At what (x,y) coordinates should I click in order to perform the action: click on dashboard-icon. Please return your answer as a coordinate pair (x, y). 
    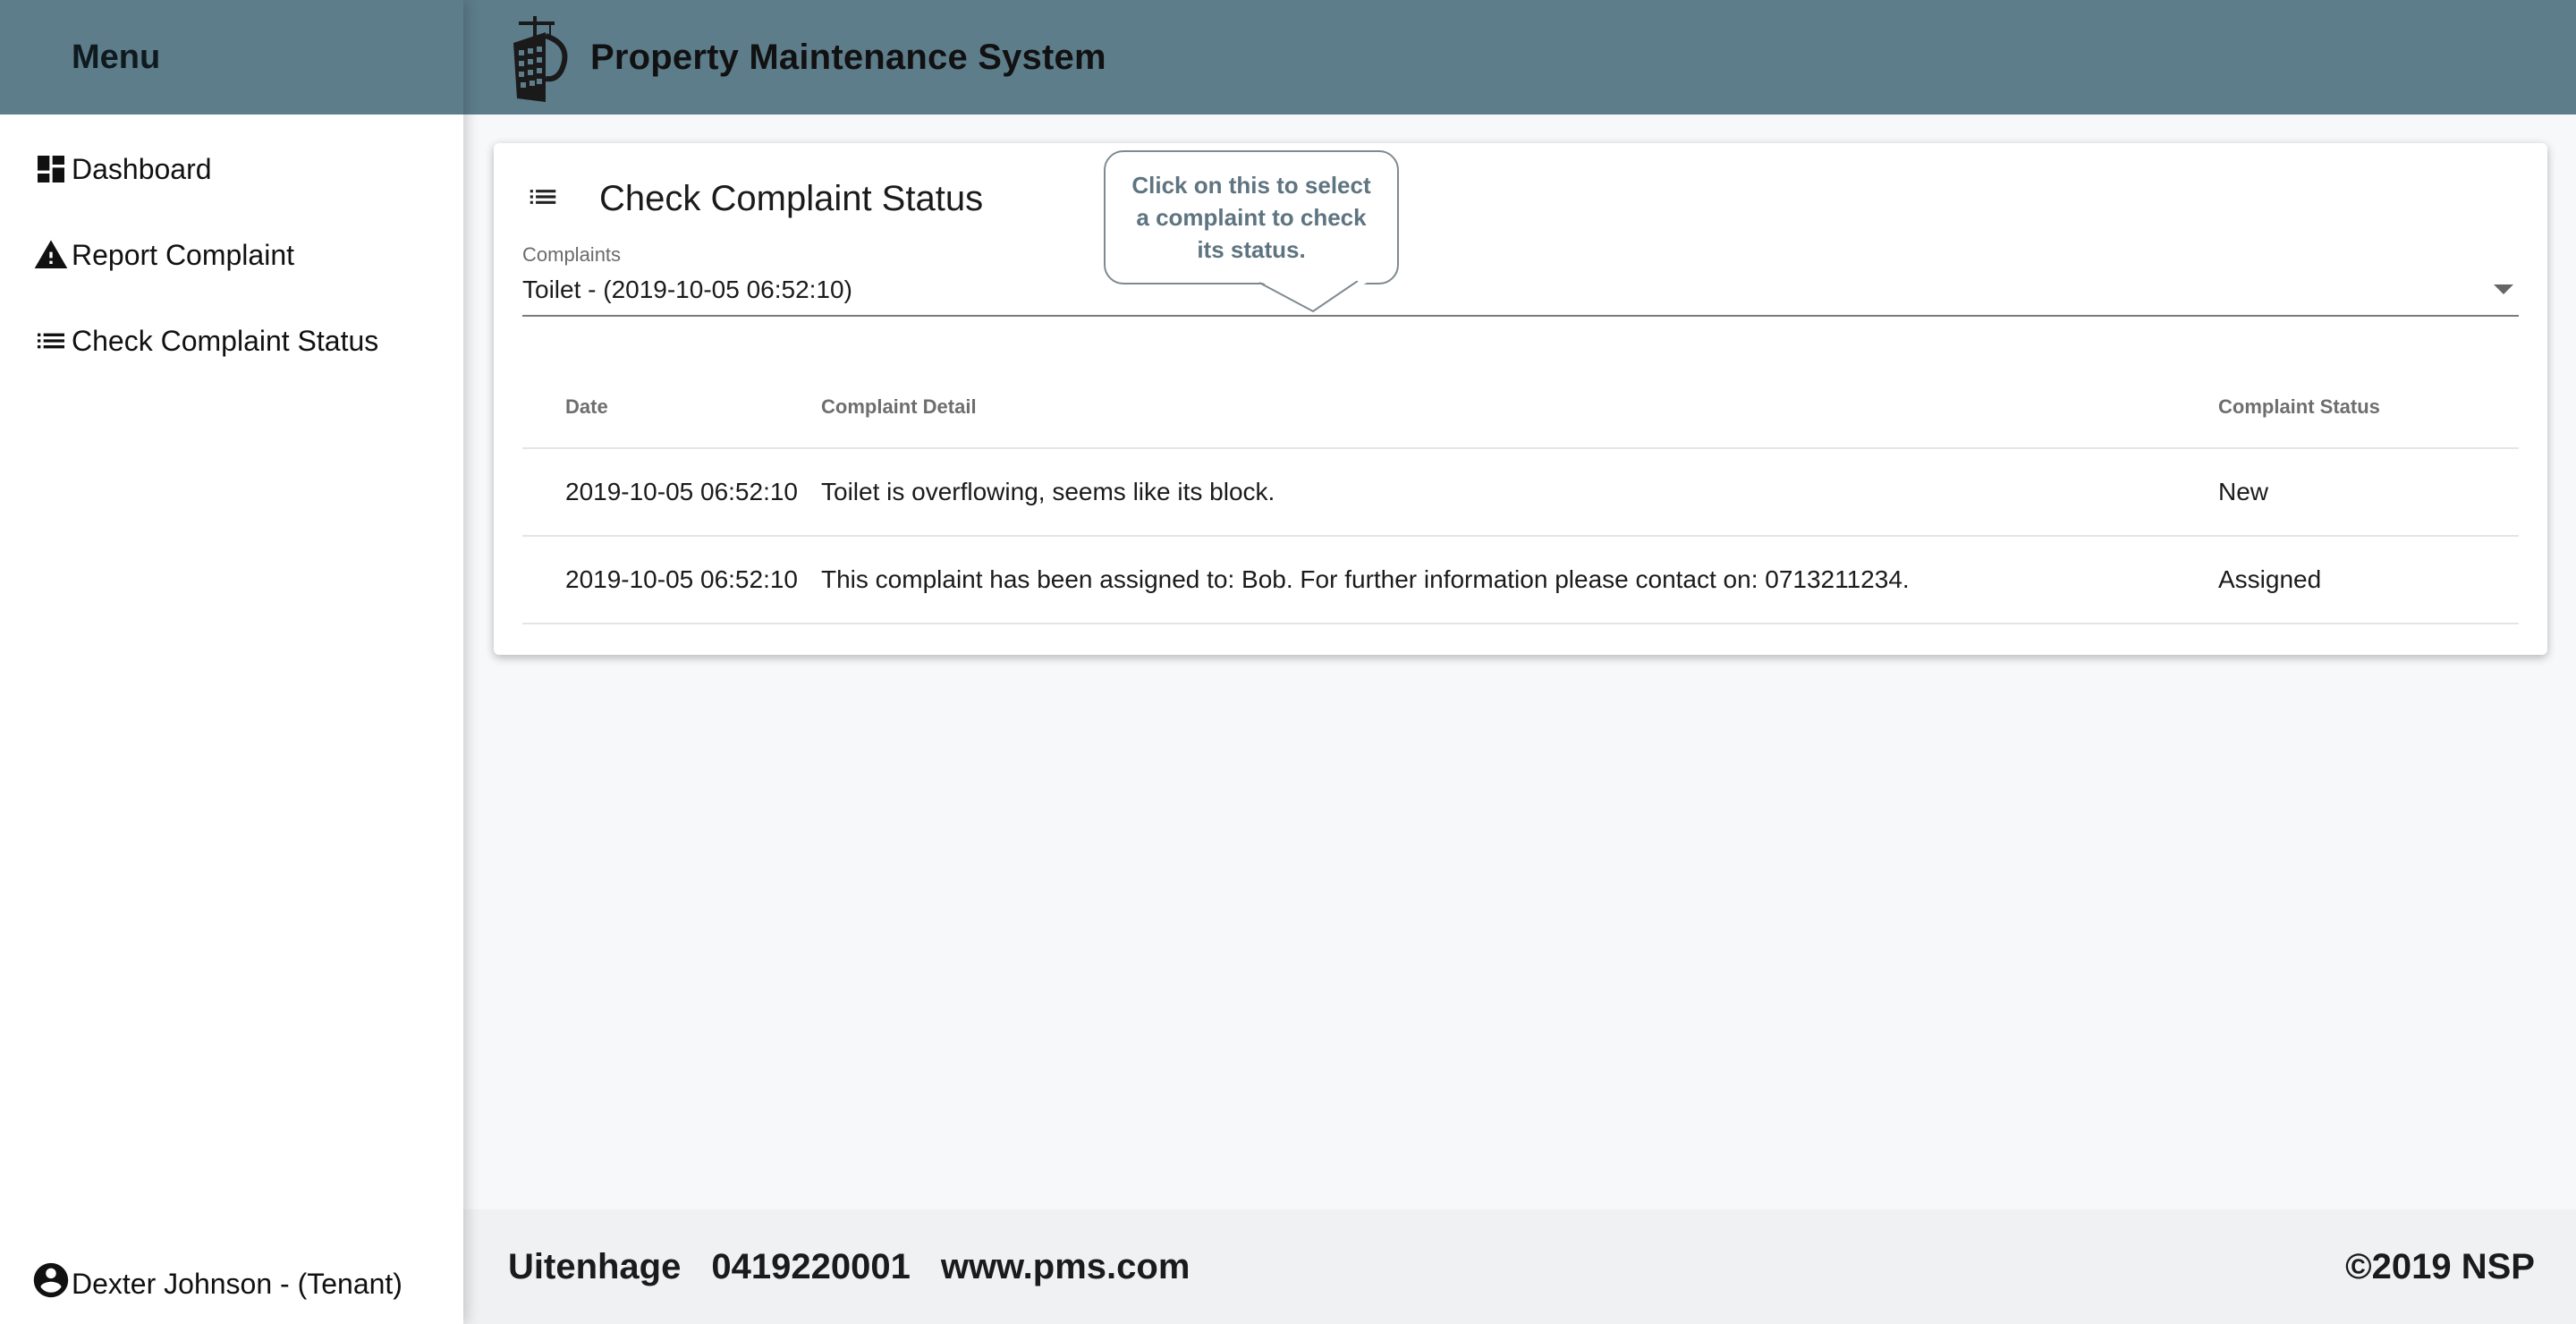
    Looking at the image, I should click on (51, 169).